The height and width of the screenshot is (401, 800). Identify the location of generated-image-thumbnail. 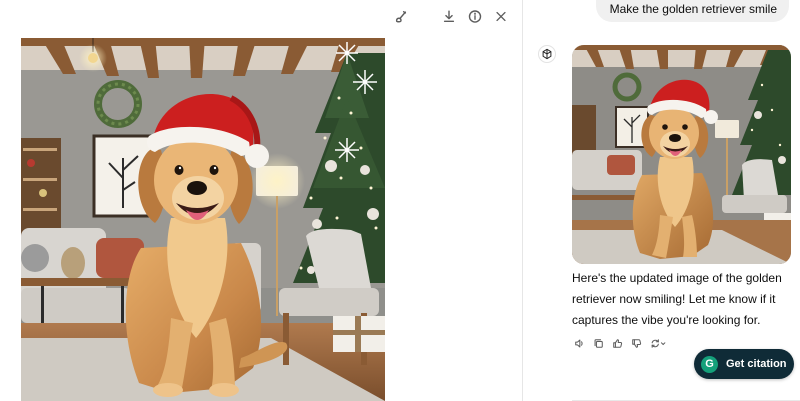
(681, 154).